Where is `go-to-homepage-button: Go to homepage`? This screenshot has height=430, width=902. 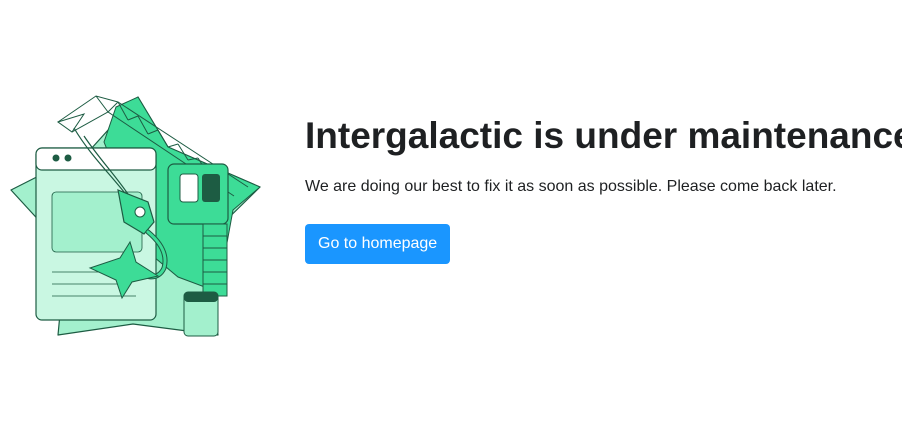
go-to-homepage-button: Go to homepage is located at coordinates (378, 244).